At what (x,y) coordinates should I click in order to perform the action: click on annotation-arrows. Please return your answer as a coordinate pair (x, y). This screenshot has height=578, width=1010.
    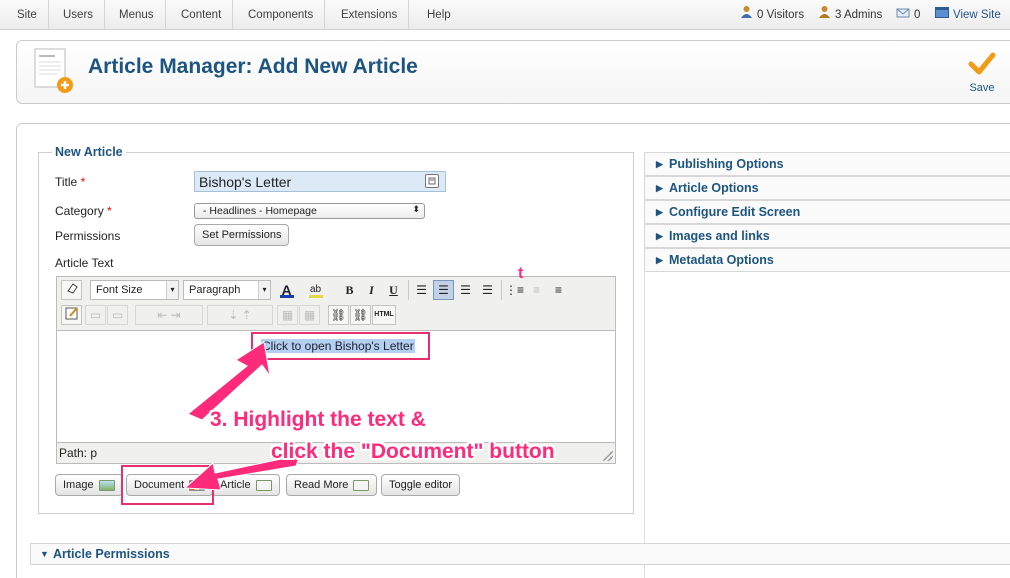
    Looking at the image, I should click on (242, 416).